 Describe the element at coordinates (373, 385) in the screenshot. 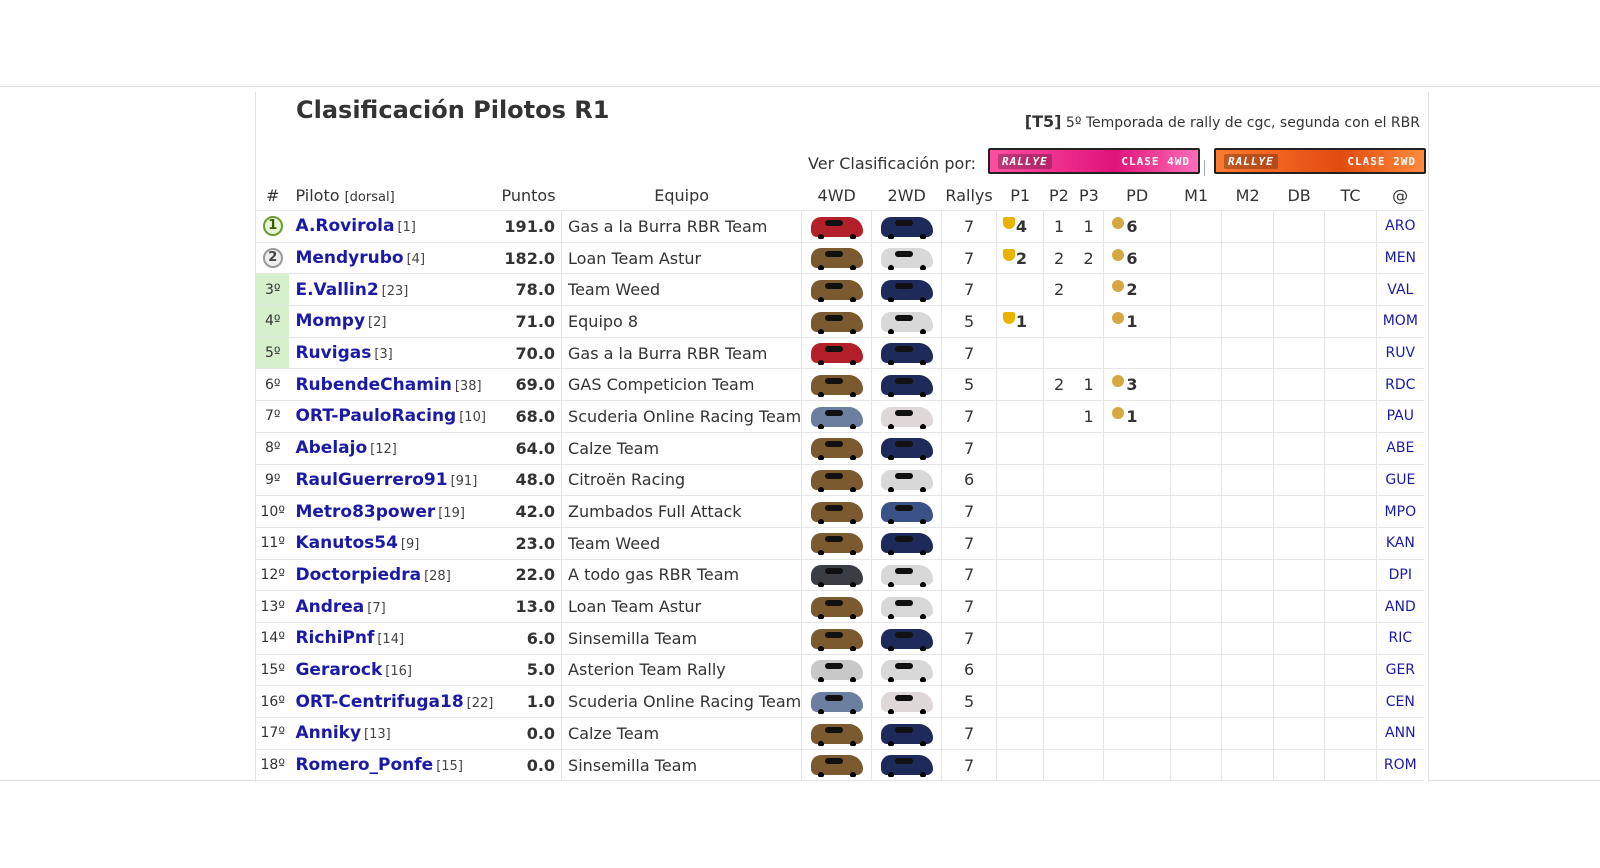

I see `pilot-link: RubendeChamin` at that location.